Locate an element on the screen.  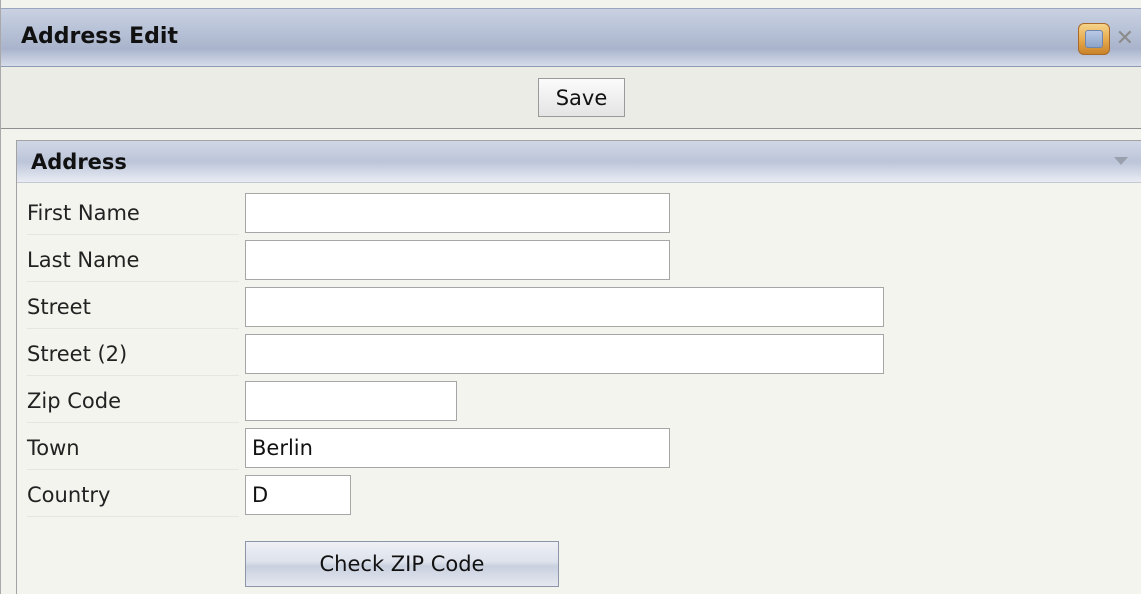
triangle-down-icon is located at coordinates (1121, 161).